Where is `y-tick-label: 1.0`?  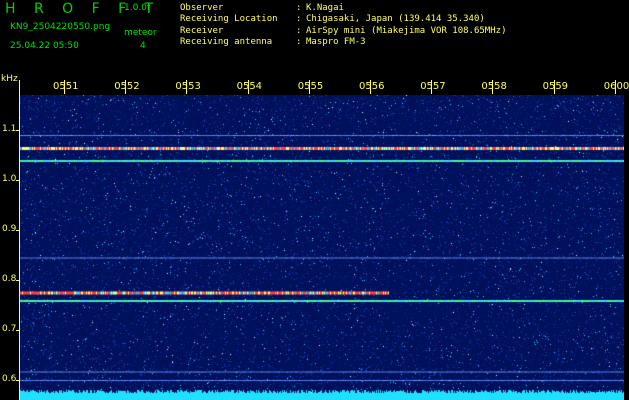
y-tick-label: 1.0 is located at coordinates (9, 179).